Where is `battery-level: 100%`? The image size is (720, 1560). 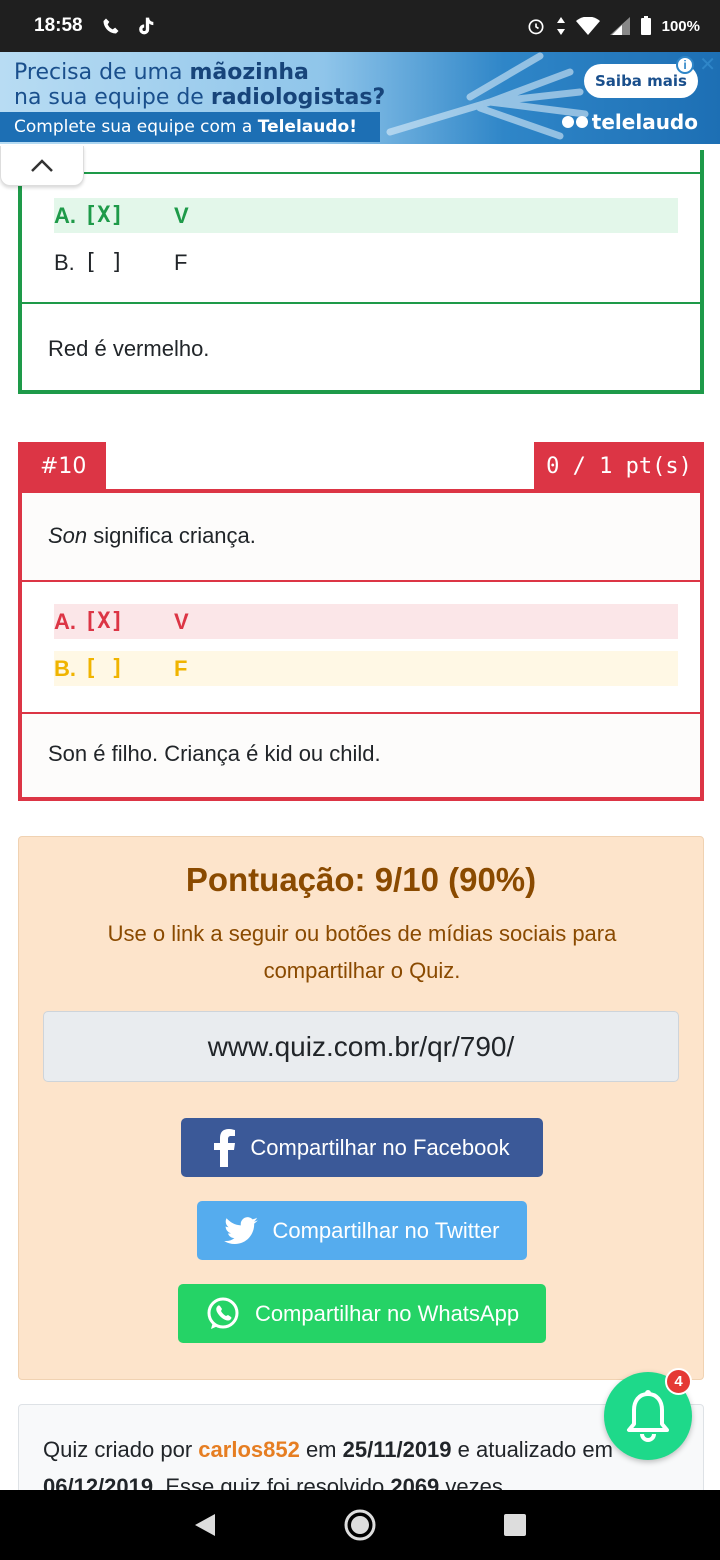 battery-level: 100% is located at coordinates (680, 26).